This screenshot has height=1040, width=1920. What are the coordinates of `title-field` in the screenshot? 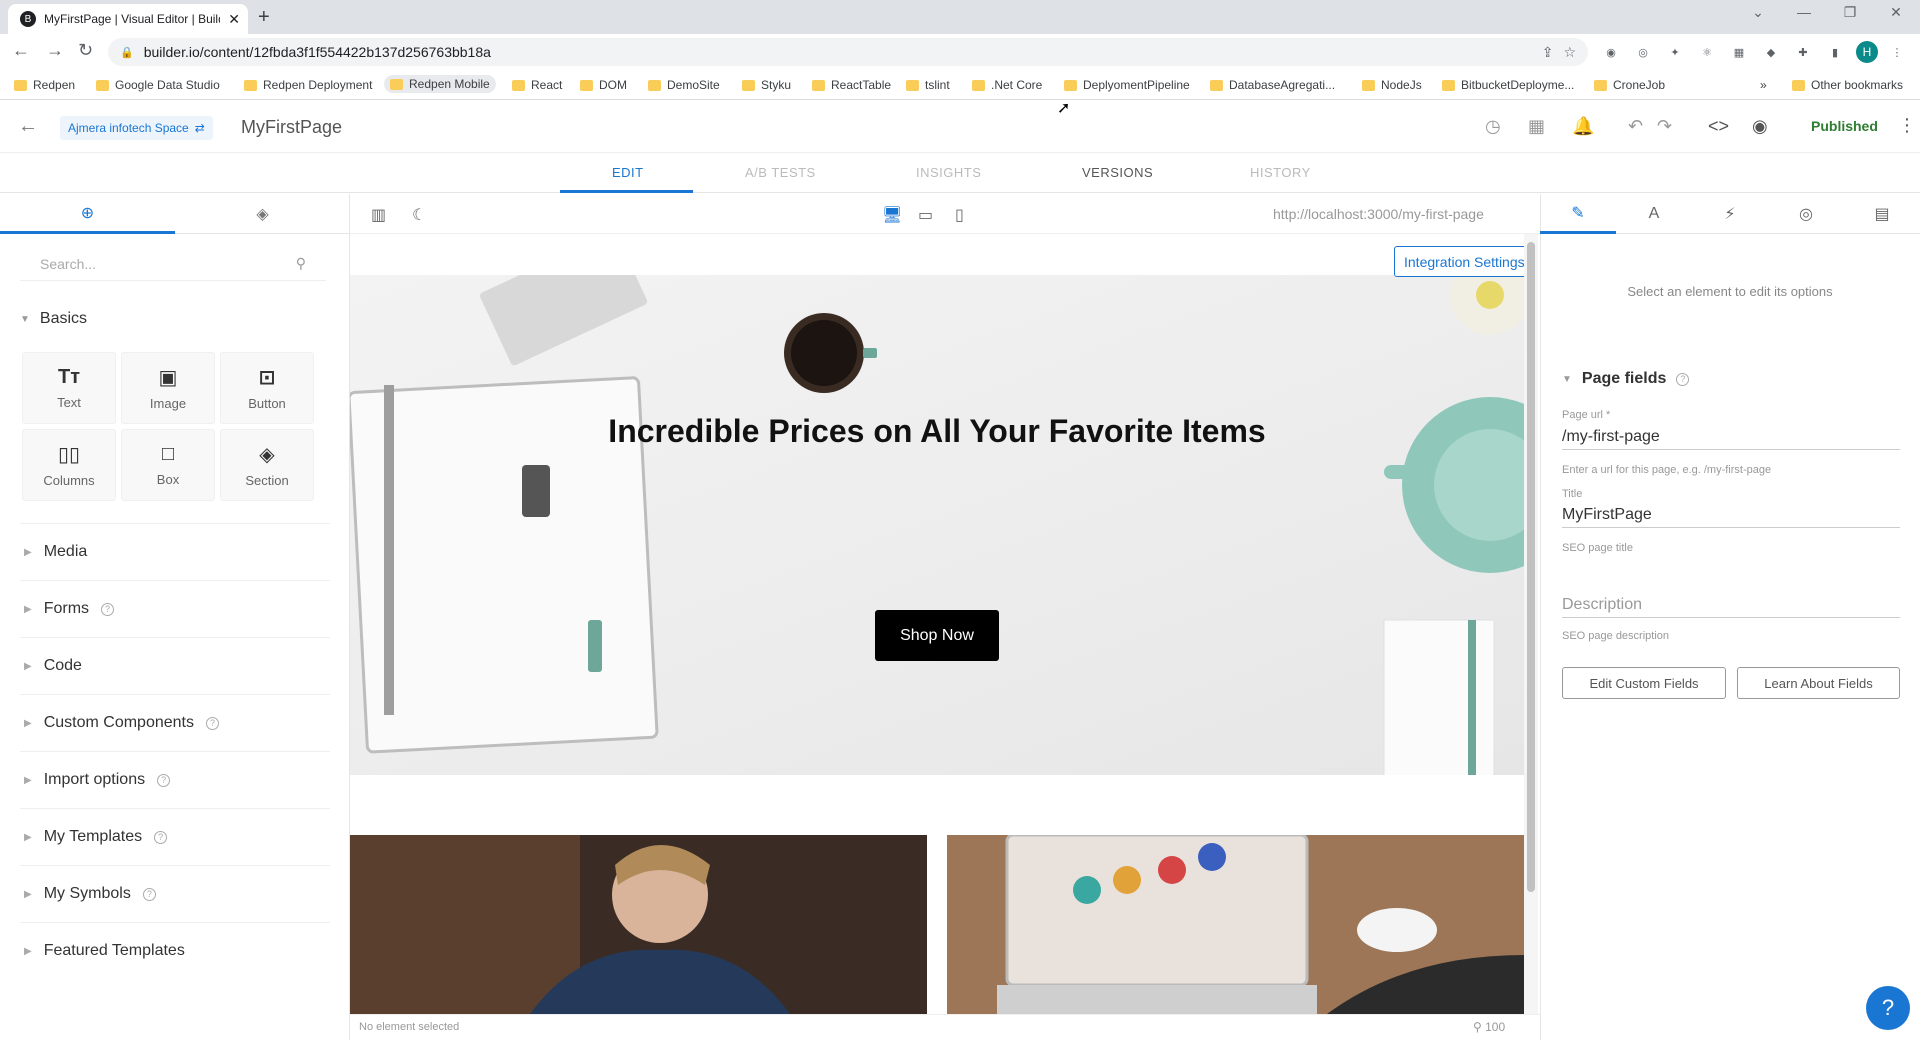 It's located at (1731, 515).